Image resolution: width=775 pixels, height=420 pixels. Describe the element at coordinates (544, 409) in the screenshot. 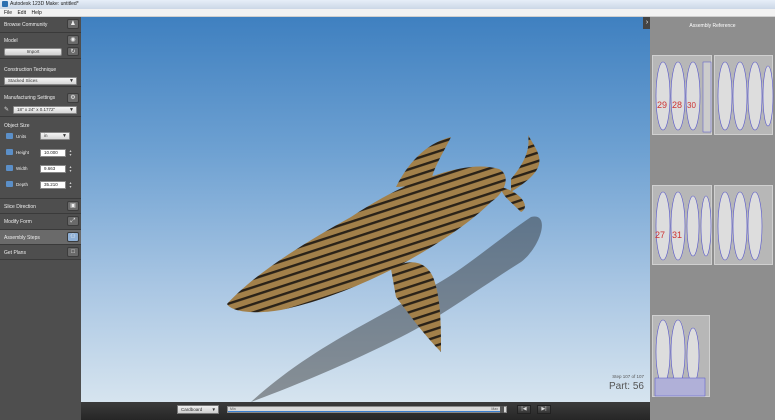

I see `next-step-button: ▶|` at that location.